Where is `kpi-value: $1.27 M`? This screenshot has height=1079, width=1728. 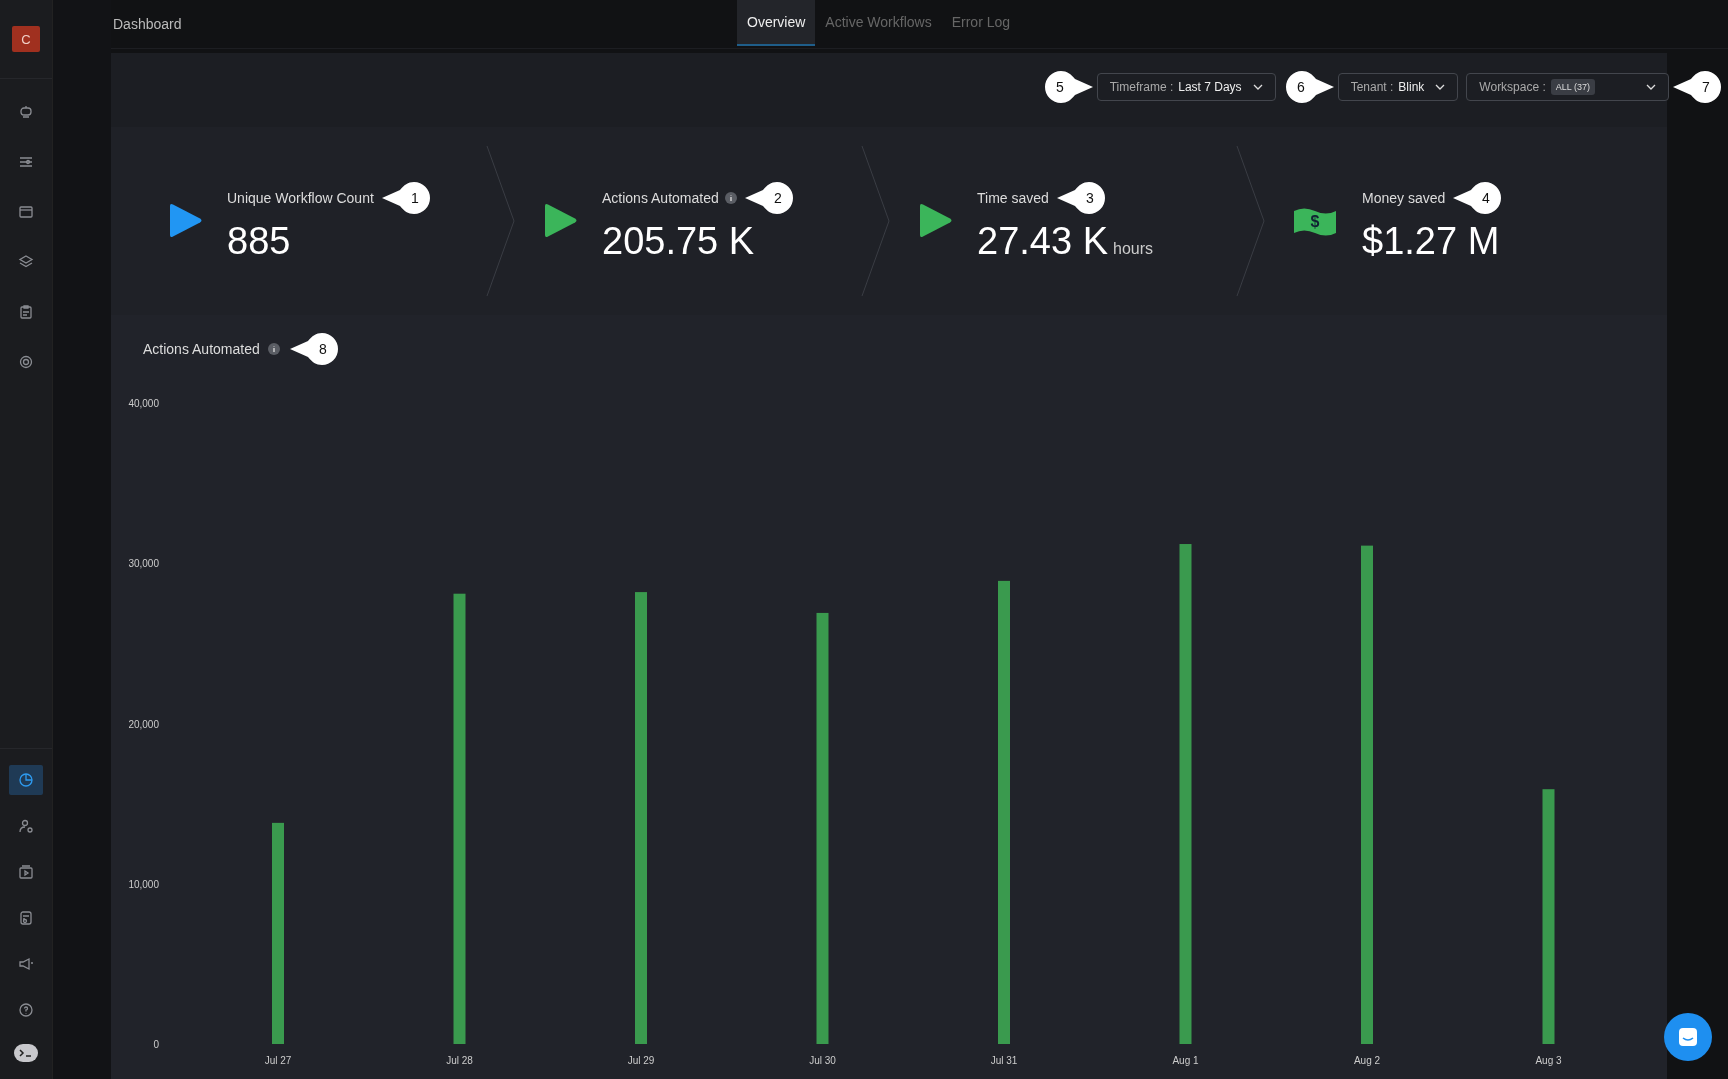 kpi-value: $1.27 M is located at coordinates (1431, 241).